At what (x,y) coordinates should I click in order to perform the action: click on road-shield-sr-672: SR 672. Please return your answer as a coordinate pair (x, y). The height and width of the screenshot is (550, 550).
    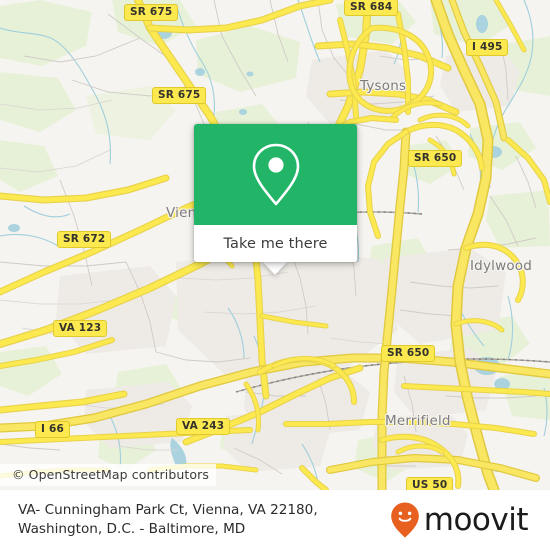
    Looking at the image, I should click on (84, 239).